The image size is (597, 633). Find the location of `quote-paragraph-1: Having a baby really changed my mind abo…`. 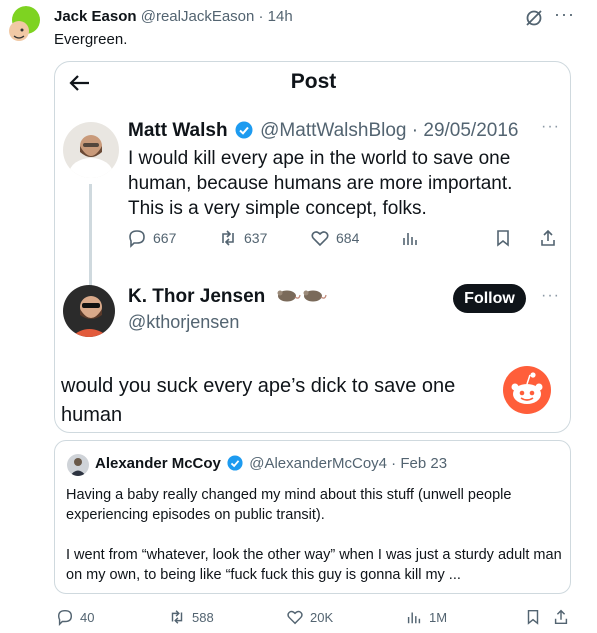

quote-paragraph-1: Having a baby really changed my mind abo… is located at coordinates (289, 505).